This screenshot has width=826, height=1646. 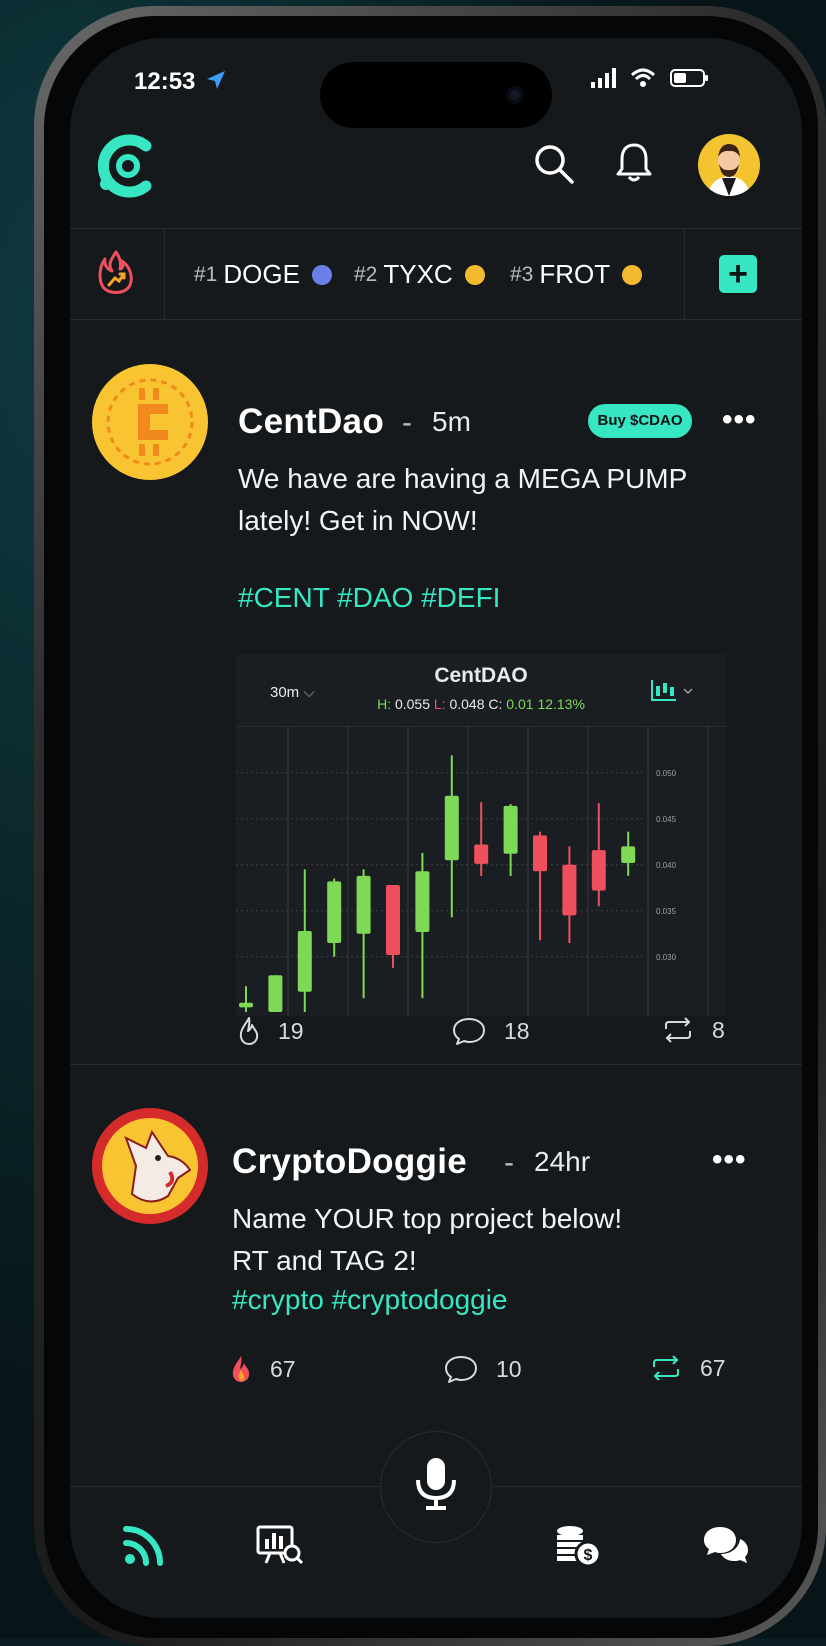 I want to click on y-tick-label: 0.050, so click(x=666, y=773).